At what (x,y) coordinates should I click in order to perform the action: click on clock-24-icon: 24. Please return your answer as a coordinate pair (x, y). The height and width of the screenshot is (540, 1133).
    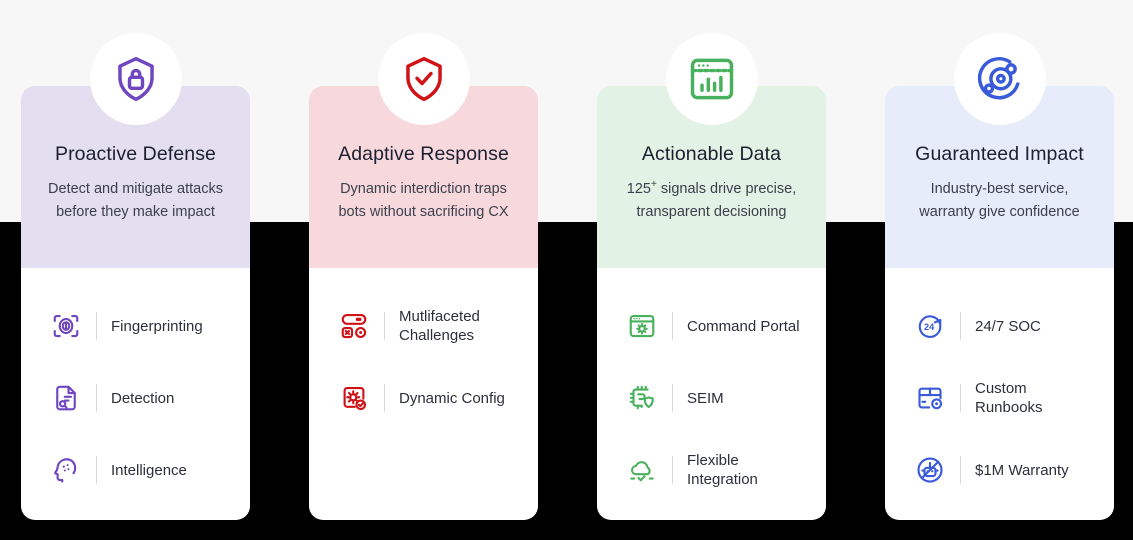
    Looking at the image, I should click on (930, 326).